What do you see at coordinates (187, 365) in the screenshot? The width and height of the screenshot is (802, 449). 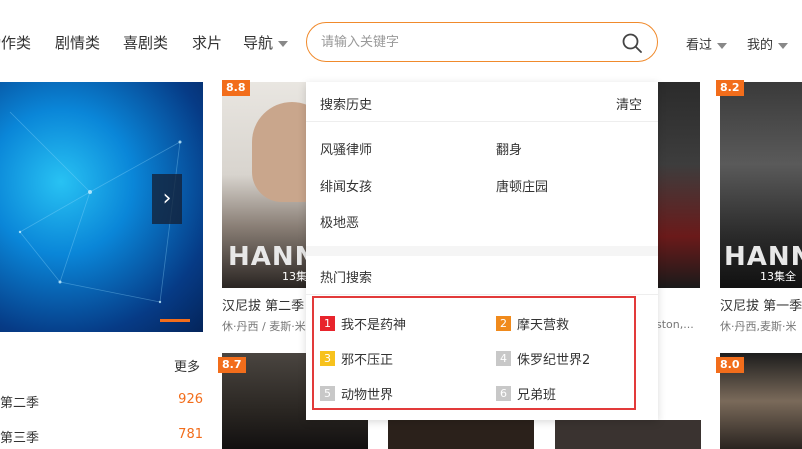 I see `more-link: 更多` at bounding box center [187, 365].